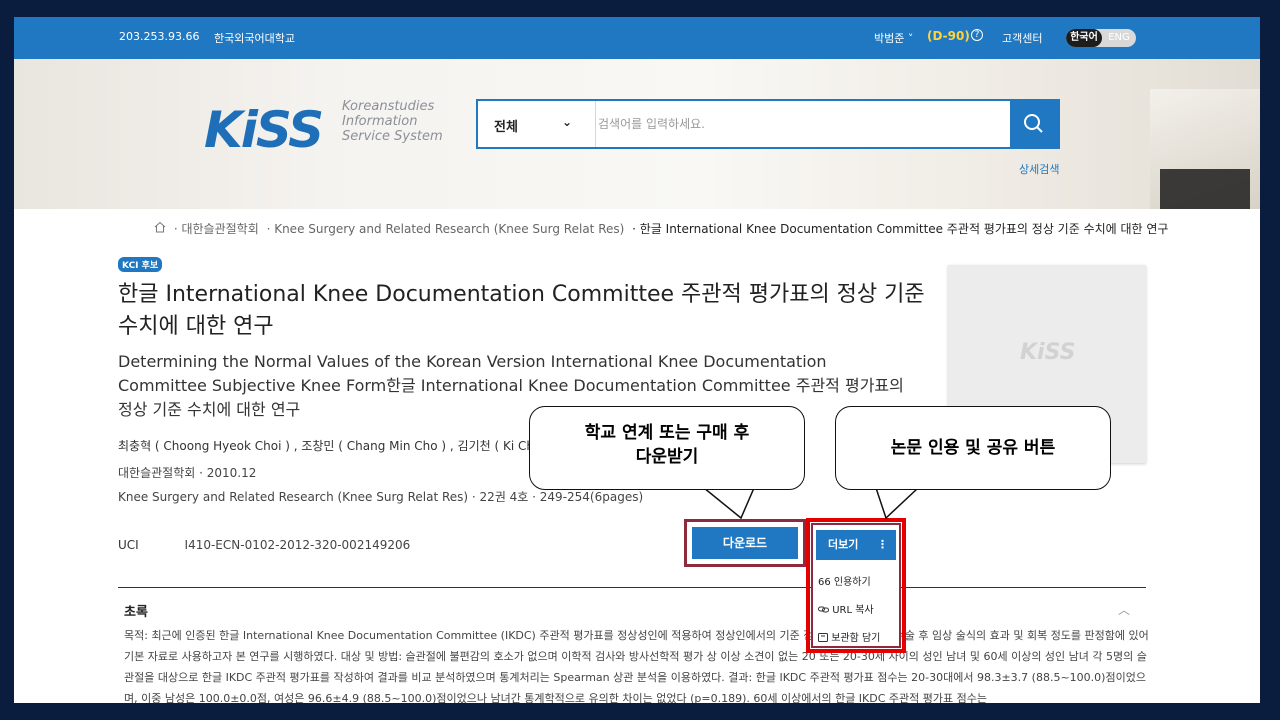  I want to click on logo-subtitle-line: Koreanstudies, so click(388, 106).